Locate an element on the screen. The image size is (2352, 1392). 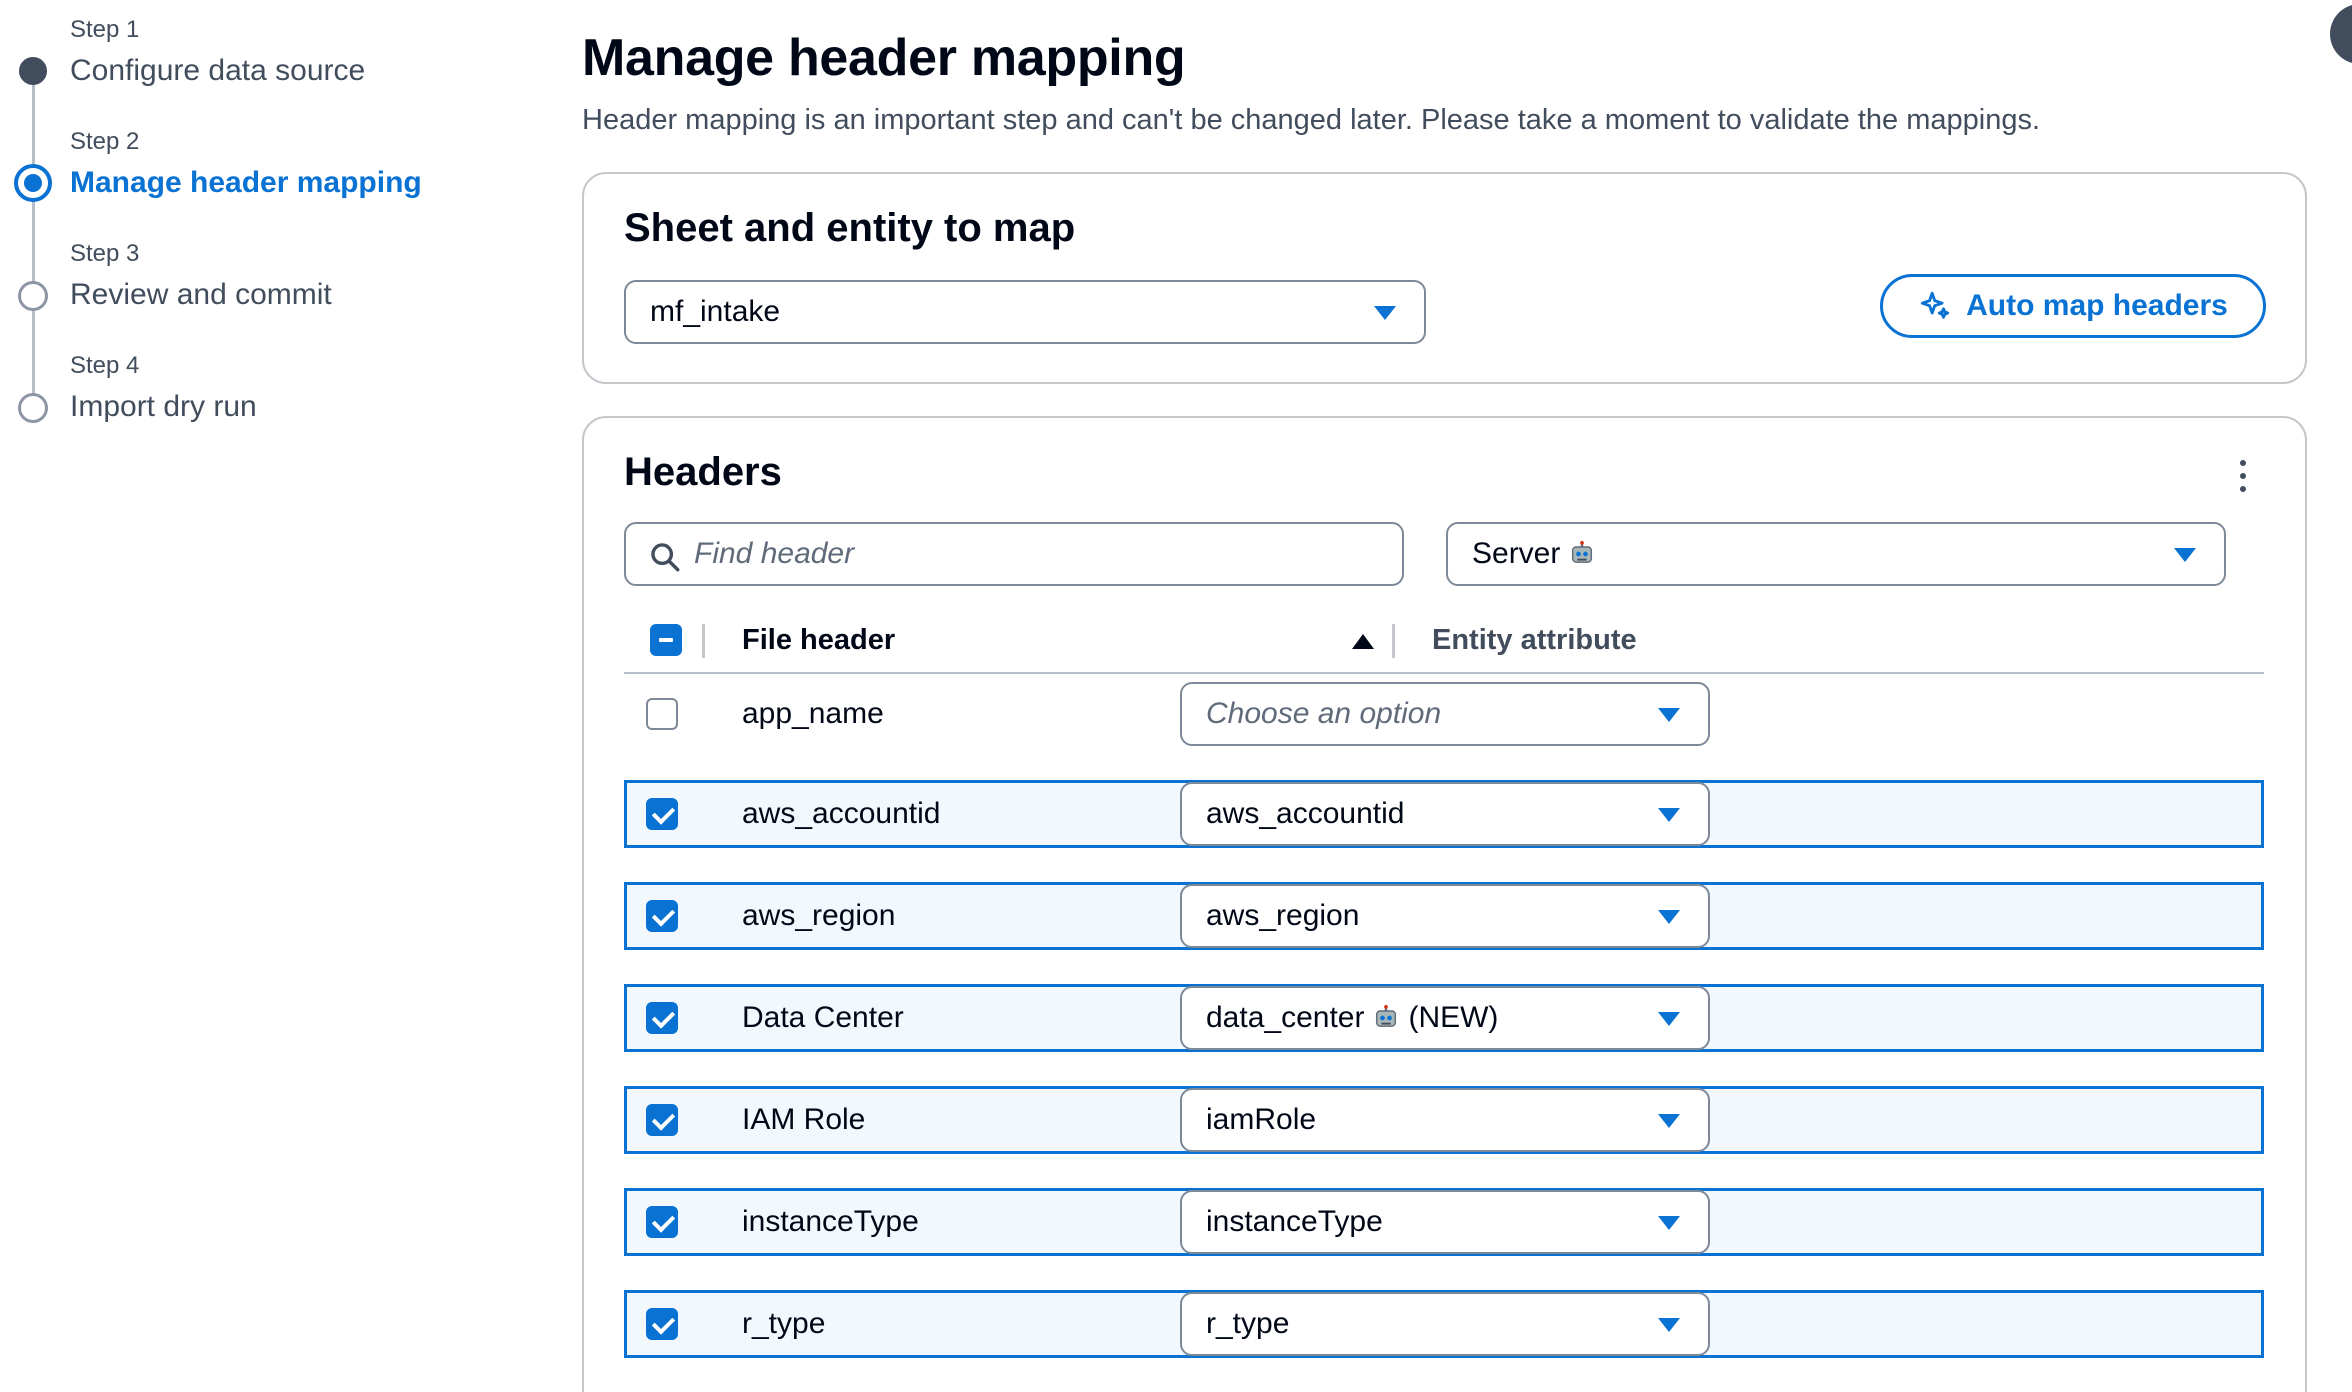
entity-attribute-select: data_center (NEW) is located at coordinates (1445, 1018).